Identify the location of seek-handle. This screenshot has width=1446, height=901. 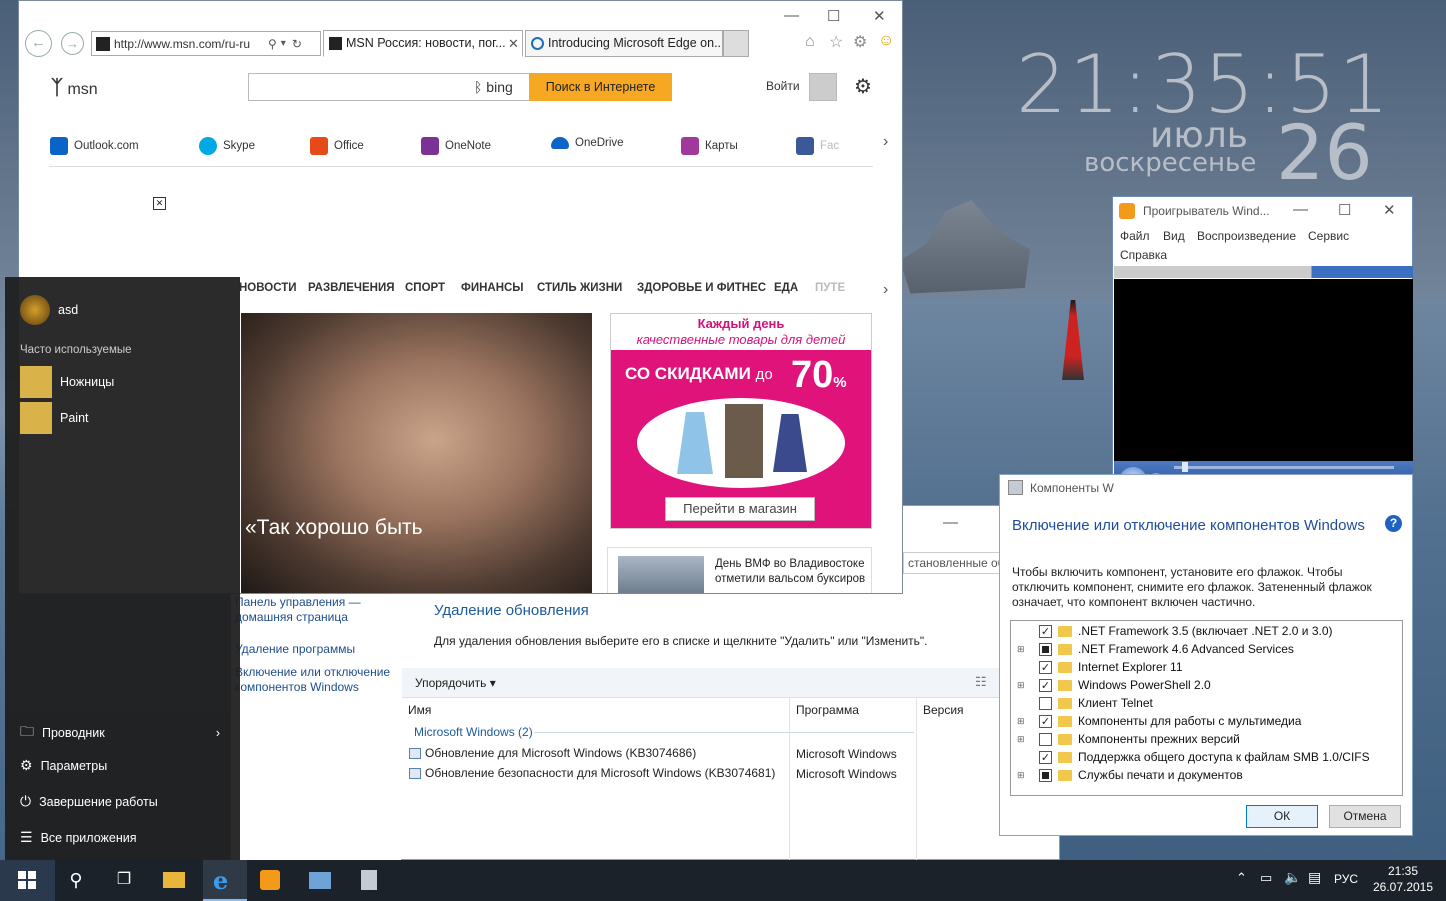
(1185, 467).